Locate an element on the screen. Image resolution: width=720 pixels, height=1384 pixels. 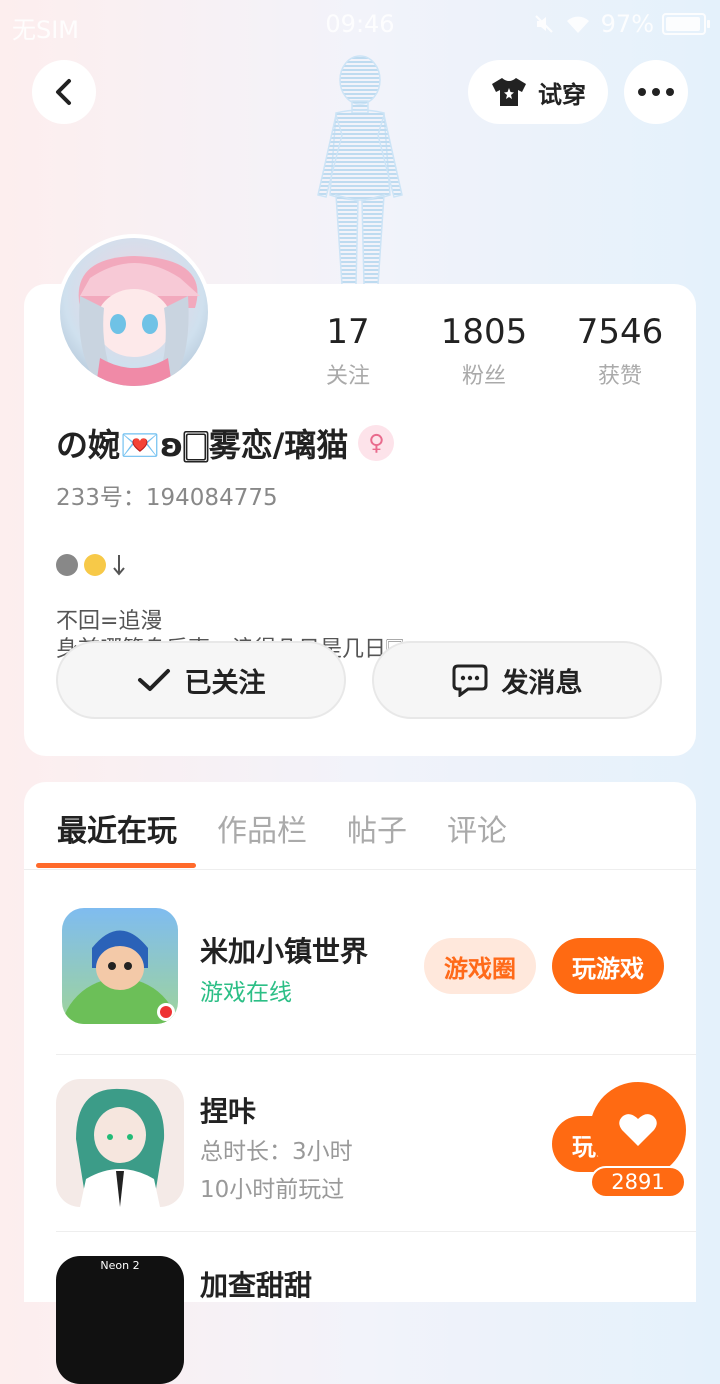
stat-likes: 7546 获赞 is located at coordinates (620, 351).